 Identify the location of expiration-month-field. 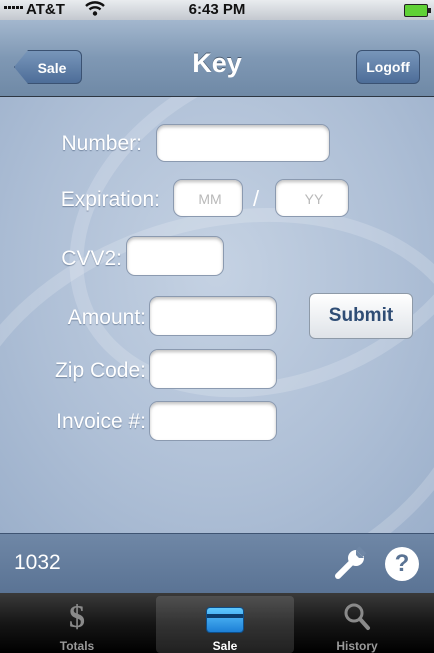
(209, 198).